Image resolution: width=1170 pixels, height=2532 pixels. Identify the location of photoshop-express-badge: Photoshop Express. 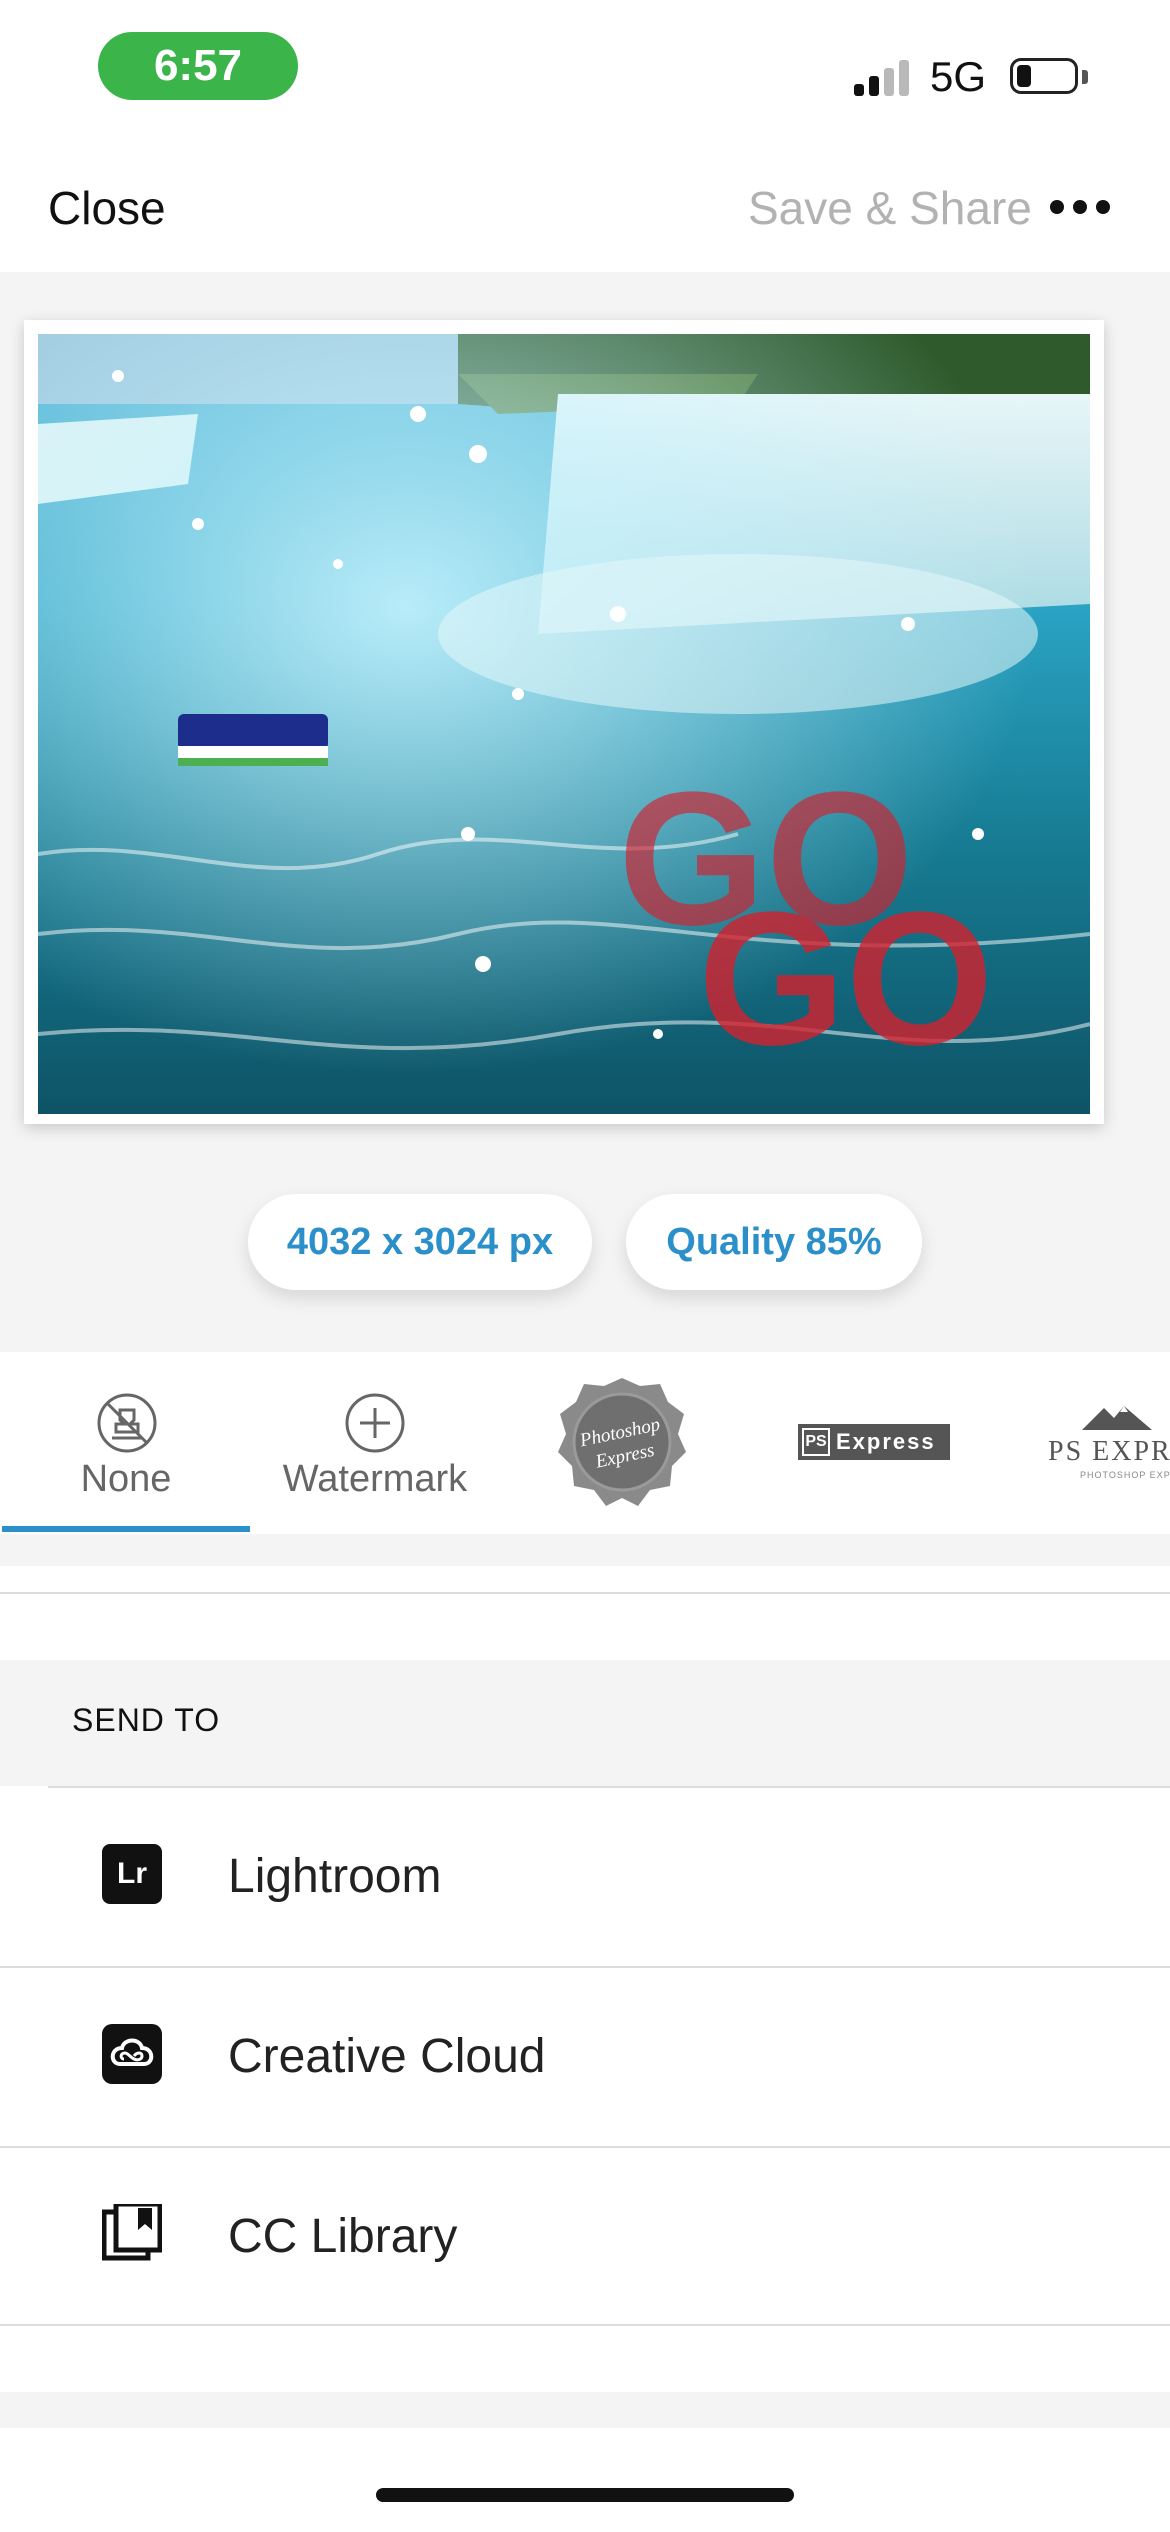
(622, 1442).